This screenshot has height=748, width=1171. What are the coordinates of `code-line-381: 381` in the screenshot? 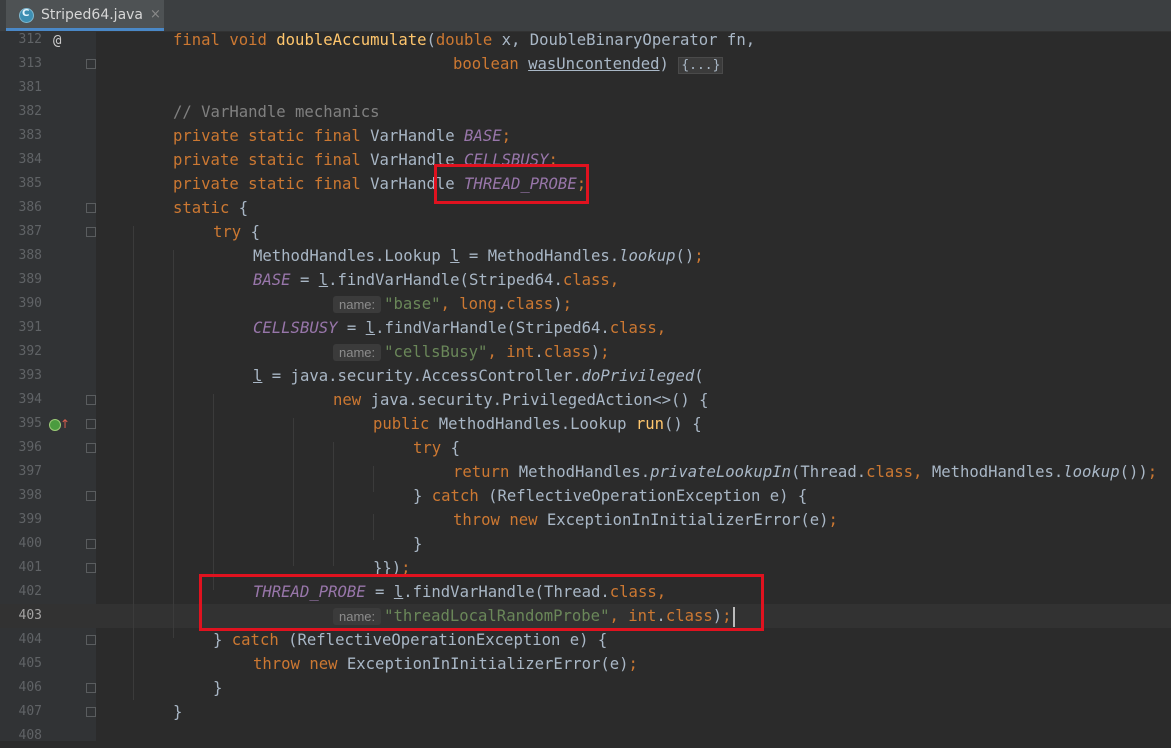 It's located at (585, 88).